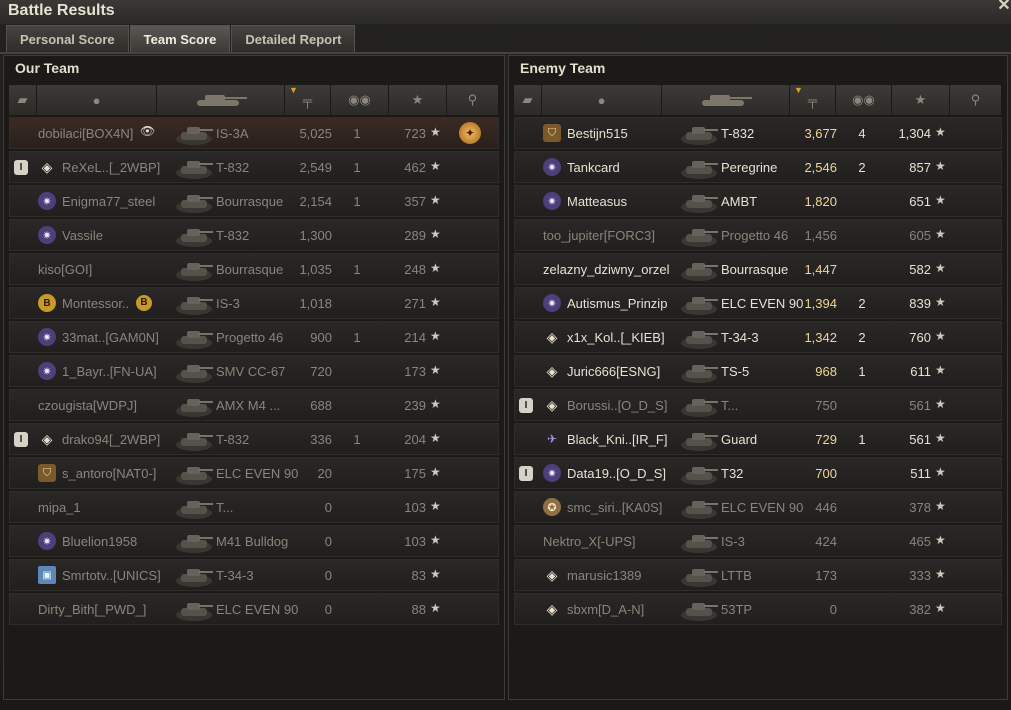 The height and width of the screenshot is (710, 1011). Describe the element at coordinates (315, 167) in the screenshot. I see `damage-value: 2,549` at that location.